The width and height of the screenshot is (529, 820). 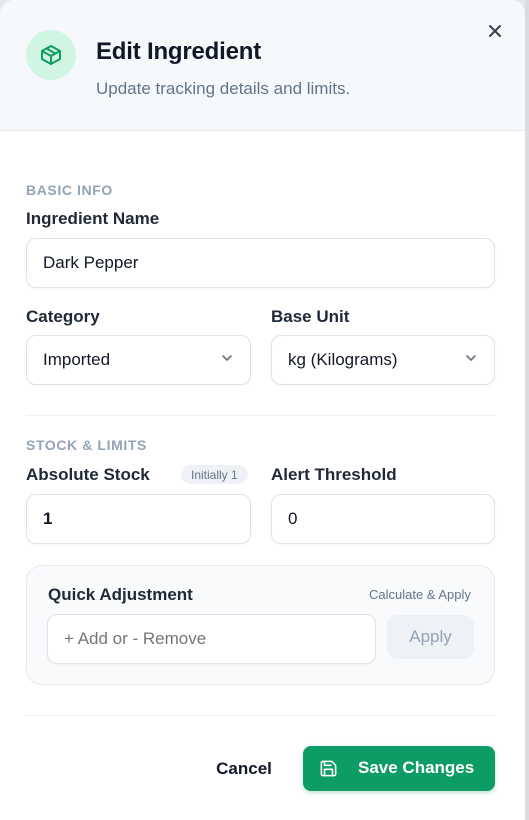 I want to click on save-changes-button: Save Changes, so click(x=399, y=768).